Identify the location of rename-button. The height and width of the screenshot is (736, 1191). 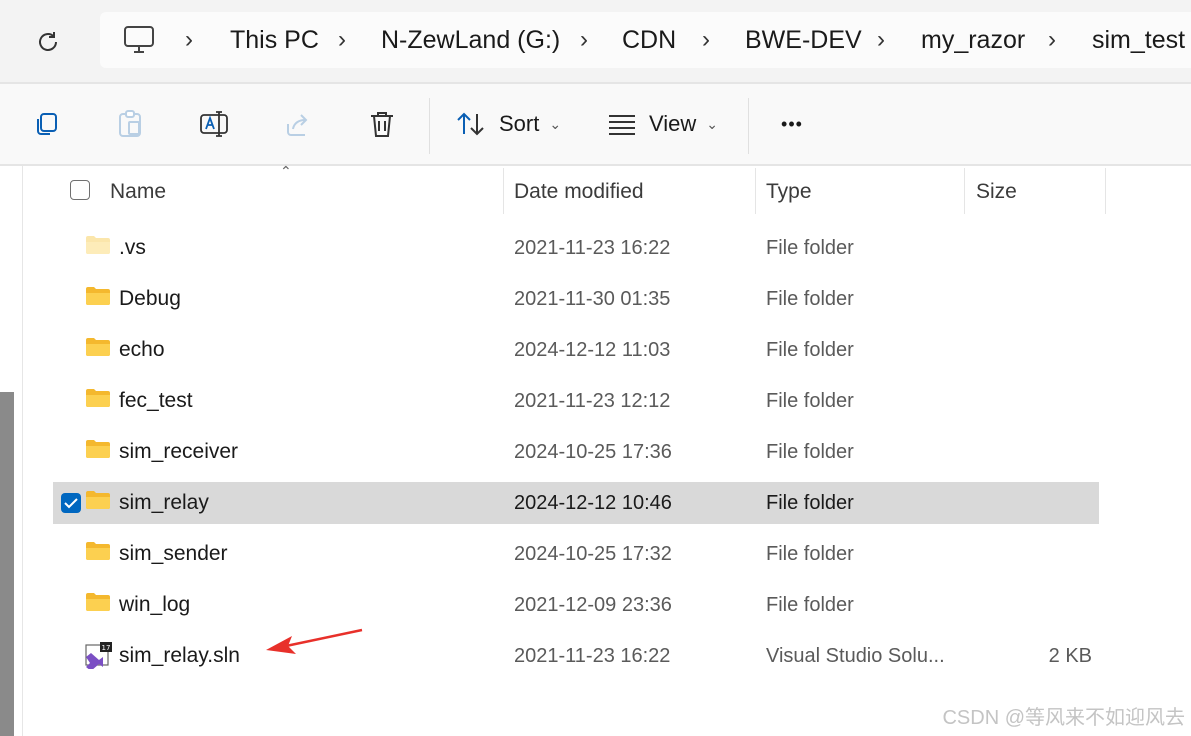
(214, 124).